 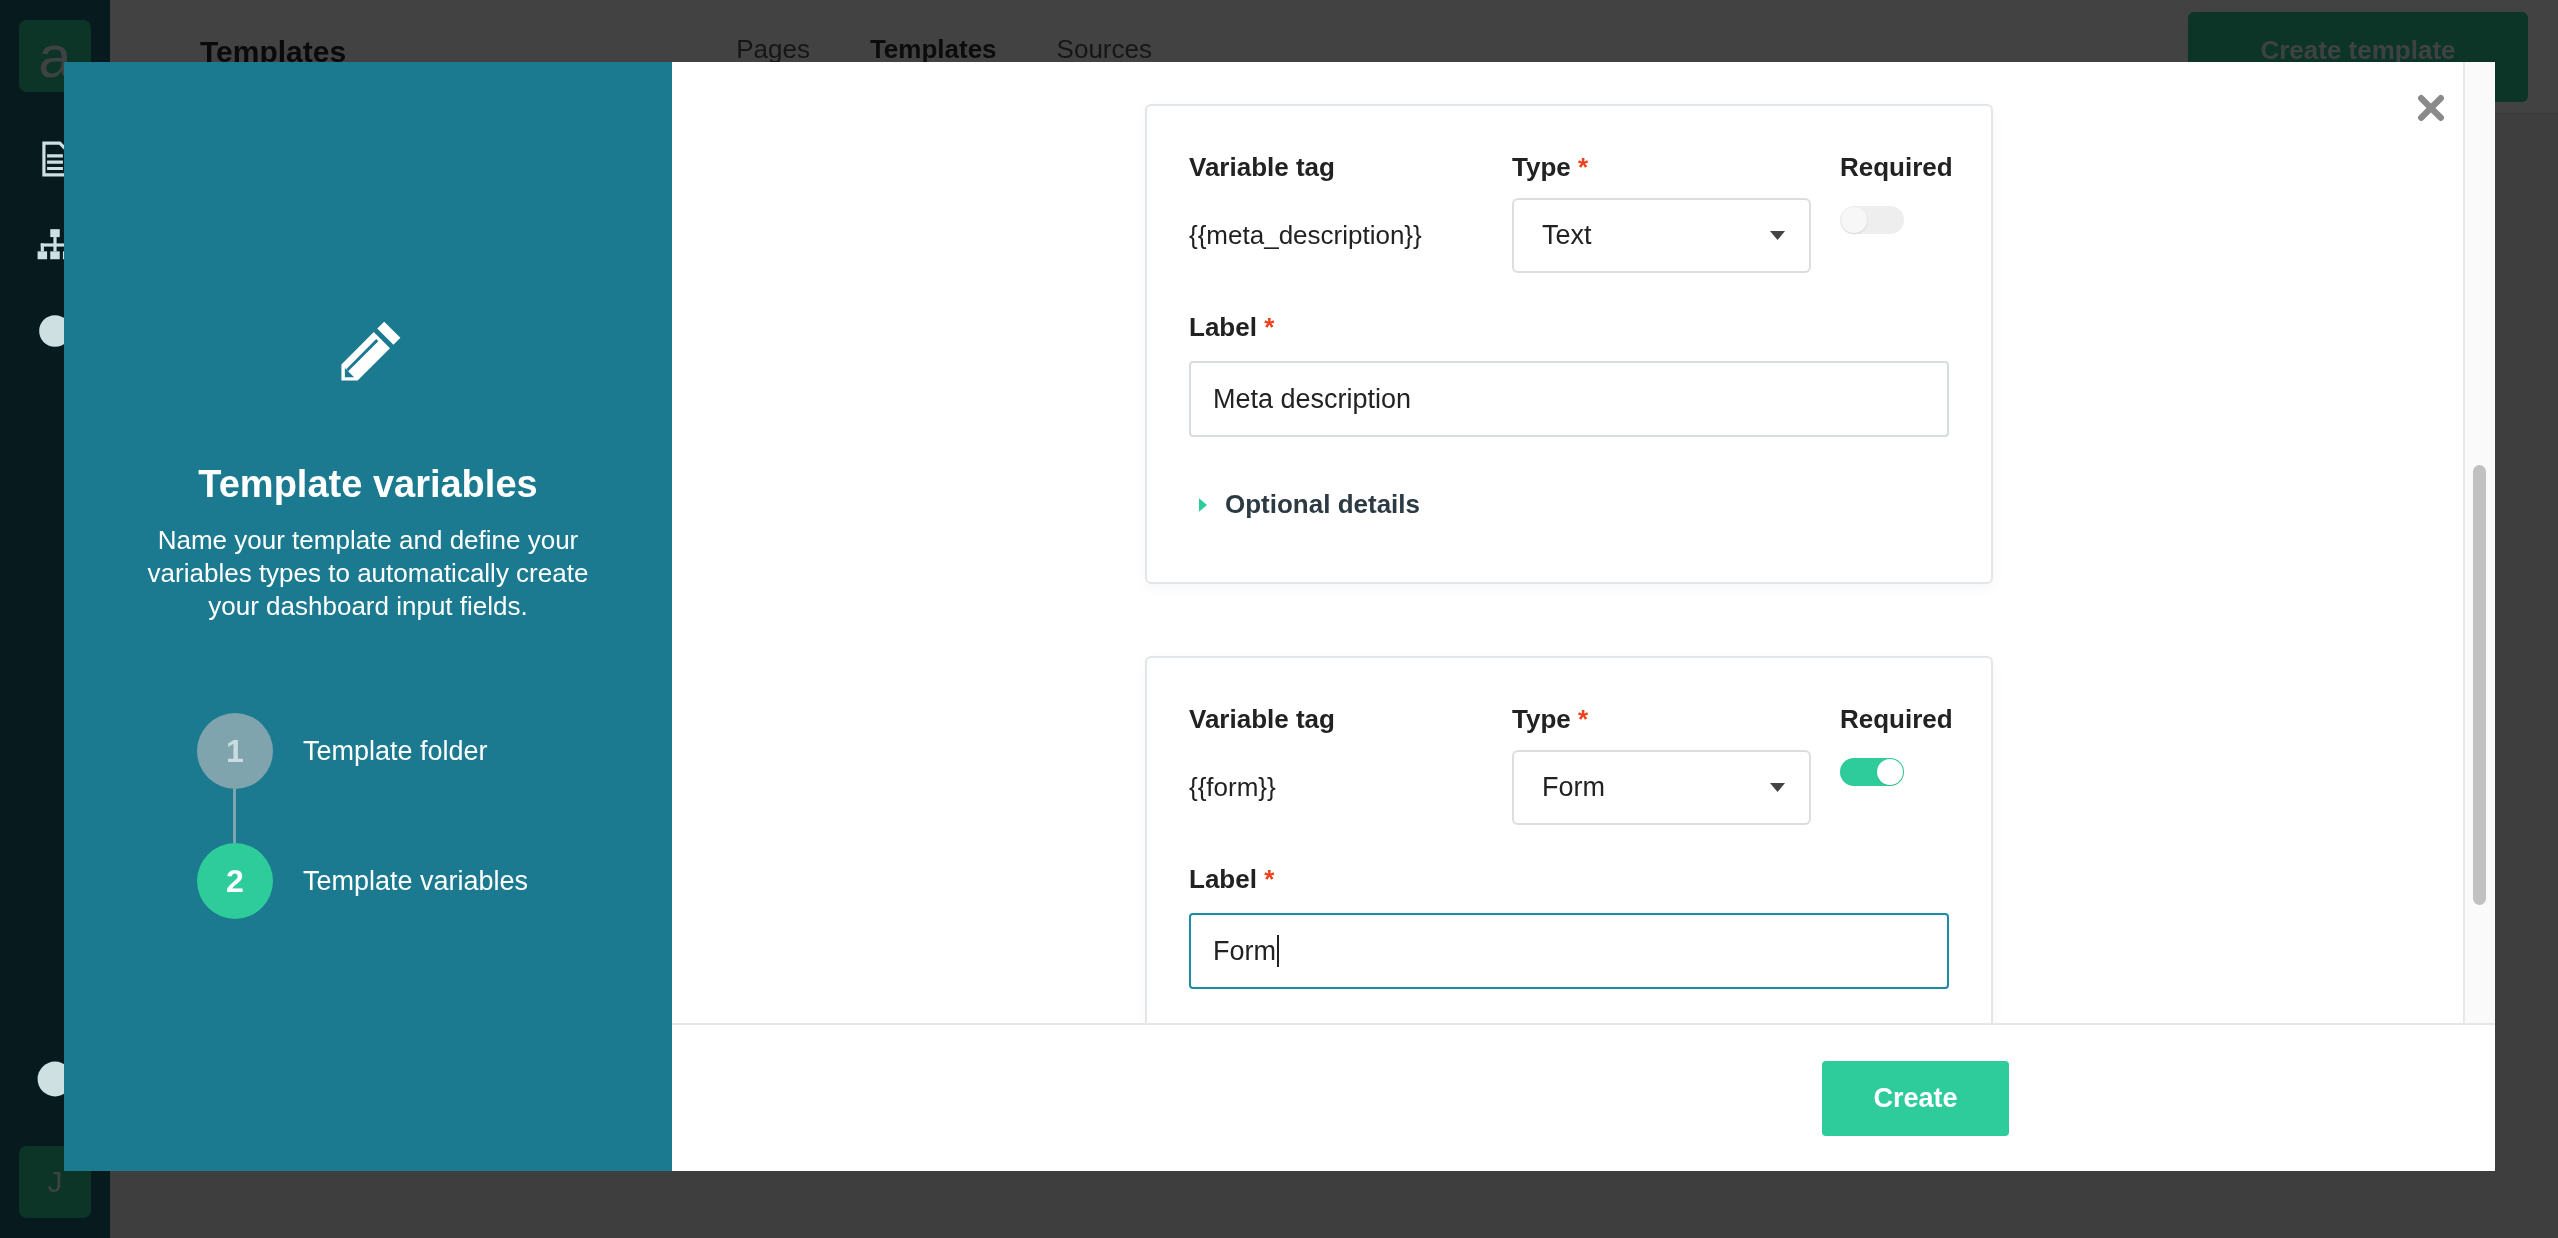 I want to click on type-dropdown: Text, so click(x=1661, y=235).